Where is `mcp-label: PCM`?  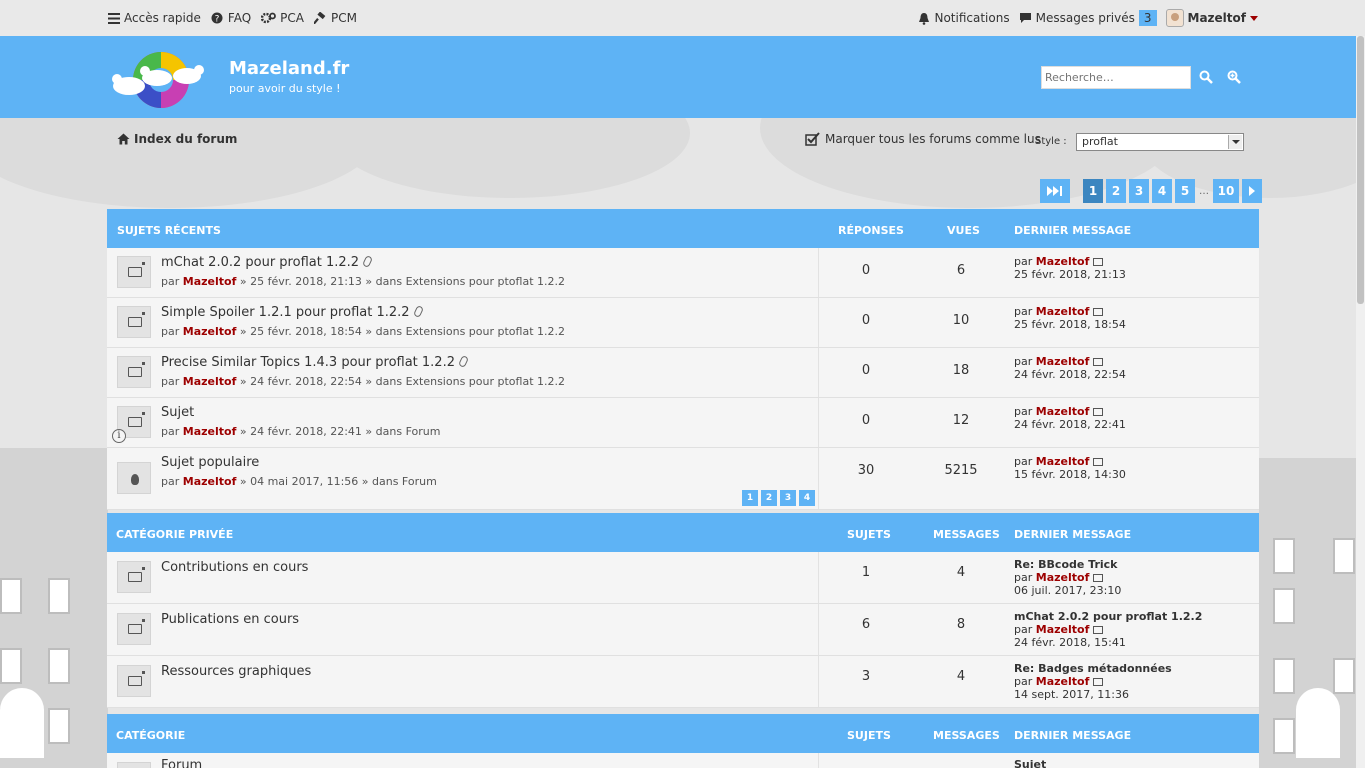 mcp-label: PCM is located at coordinates (343, 18).